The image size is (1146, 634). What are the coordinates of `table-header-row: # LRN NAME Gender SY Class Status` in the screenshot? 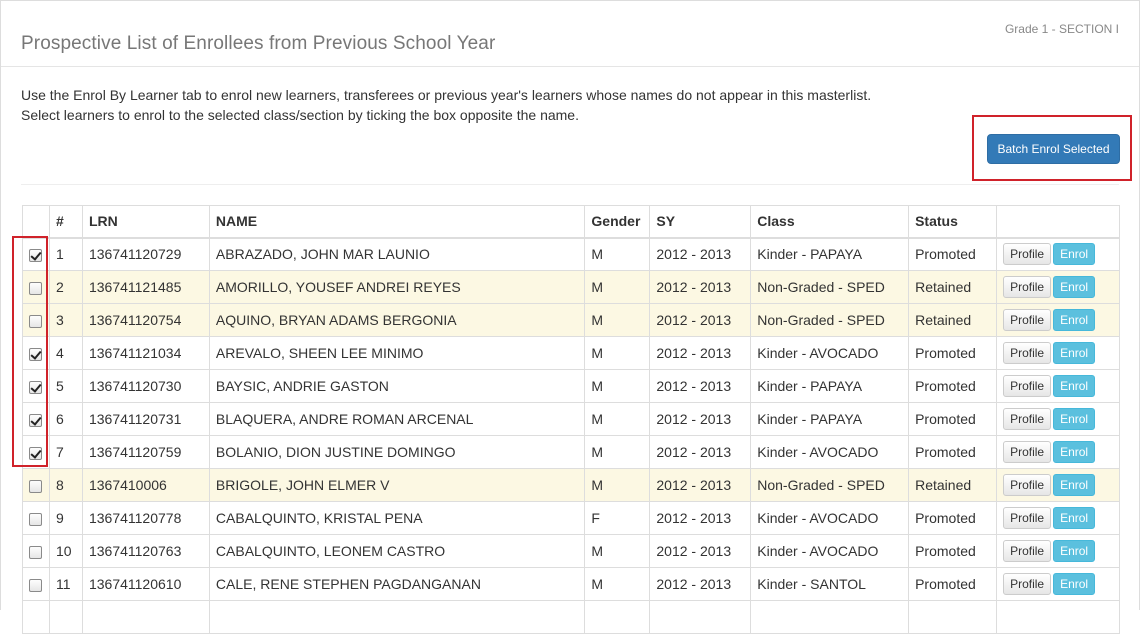 It's located at (571, 222).